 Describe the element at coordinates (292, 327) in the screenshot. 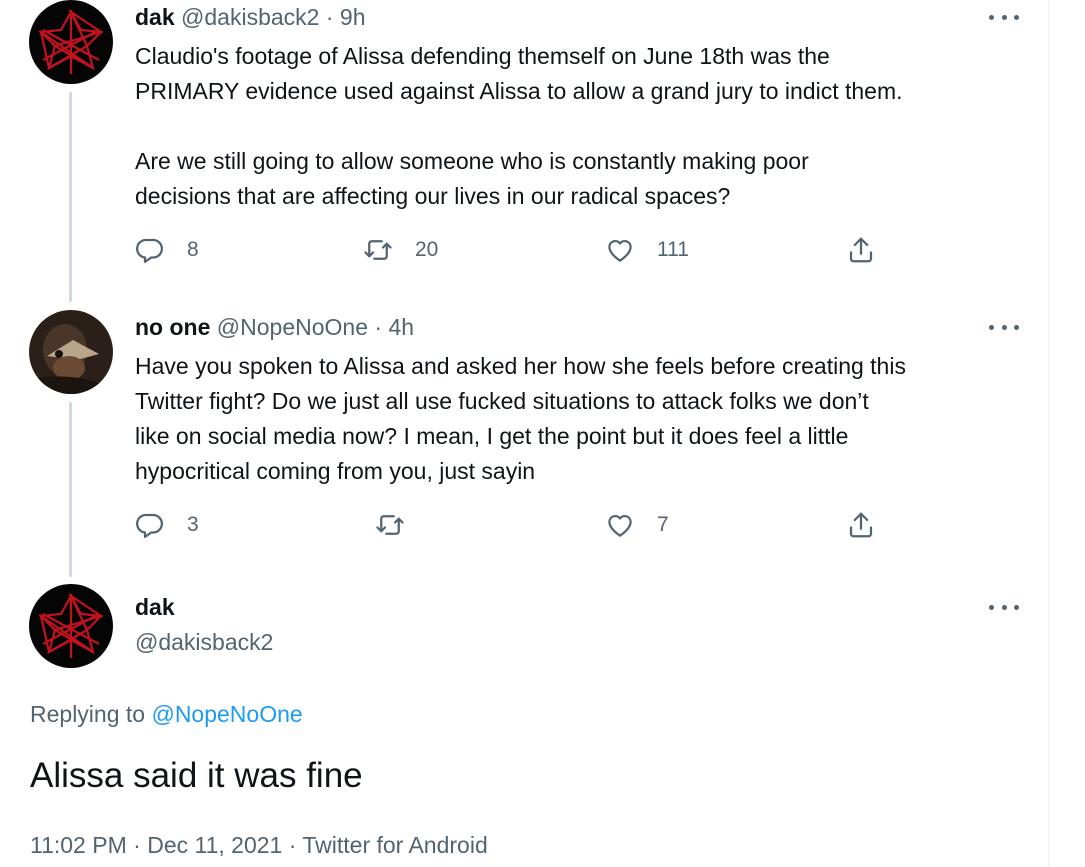

I see `author-handle: @NopeNoOne` at that location.